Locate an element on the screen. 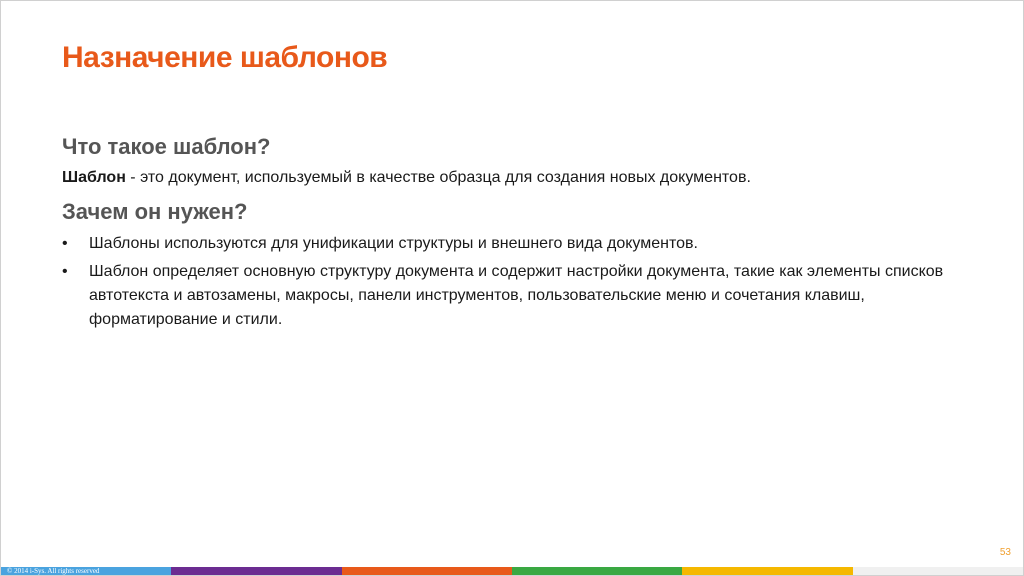 The height and width of the screenshot is (576, 1024). slide-title: Назначение шаблонов is located at coordinates (225, 57).